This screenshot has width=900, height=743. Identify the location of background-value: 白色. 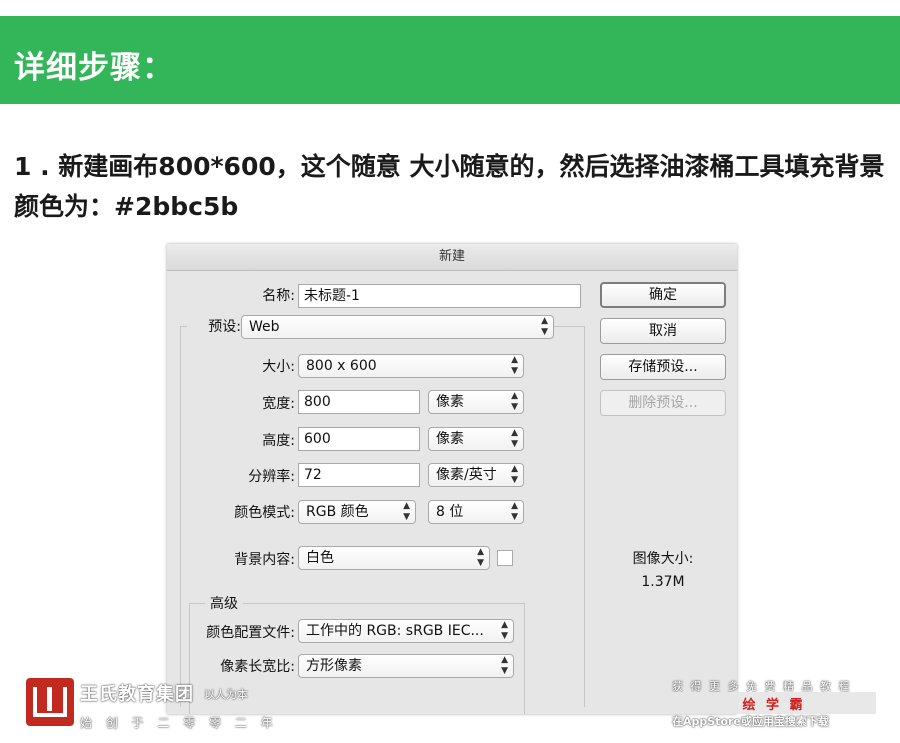
(320, 558).